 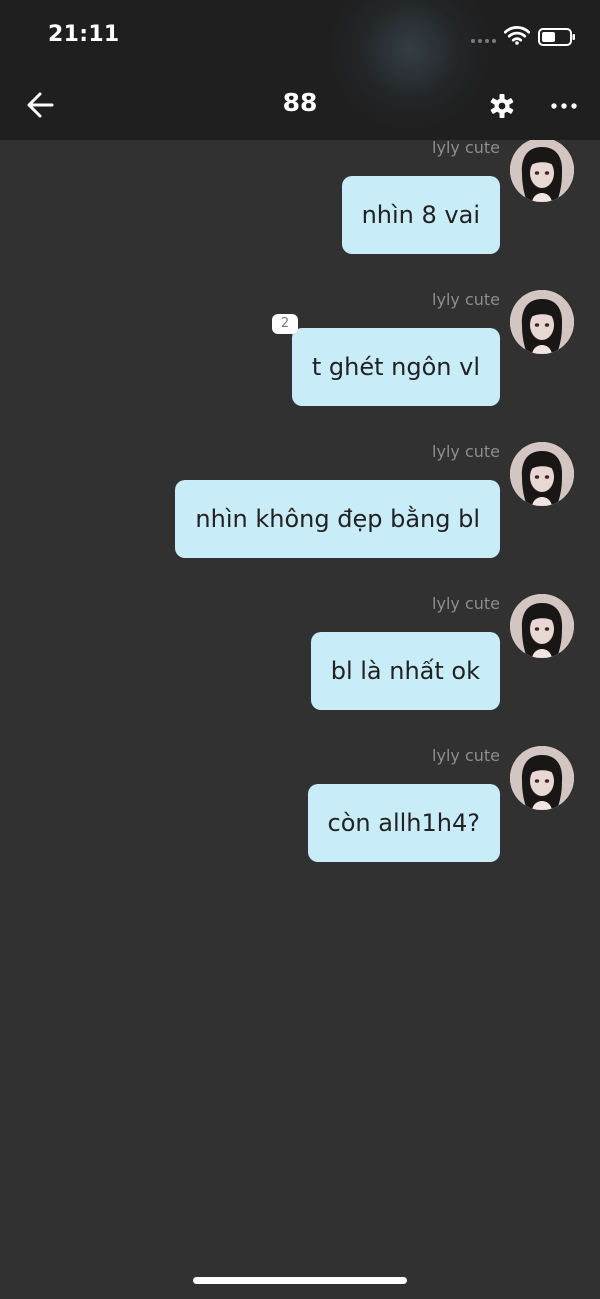 What do you see at coordinates (405, 671) in the screenshot?
I see `message-bubble: bl là nhất ok` at bounding box center [405, 671].